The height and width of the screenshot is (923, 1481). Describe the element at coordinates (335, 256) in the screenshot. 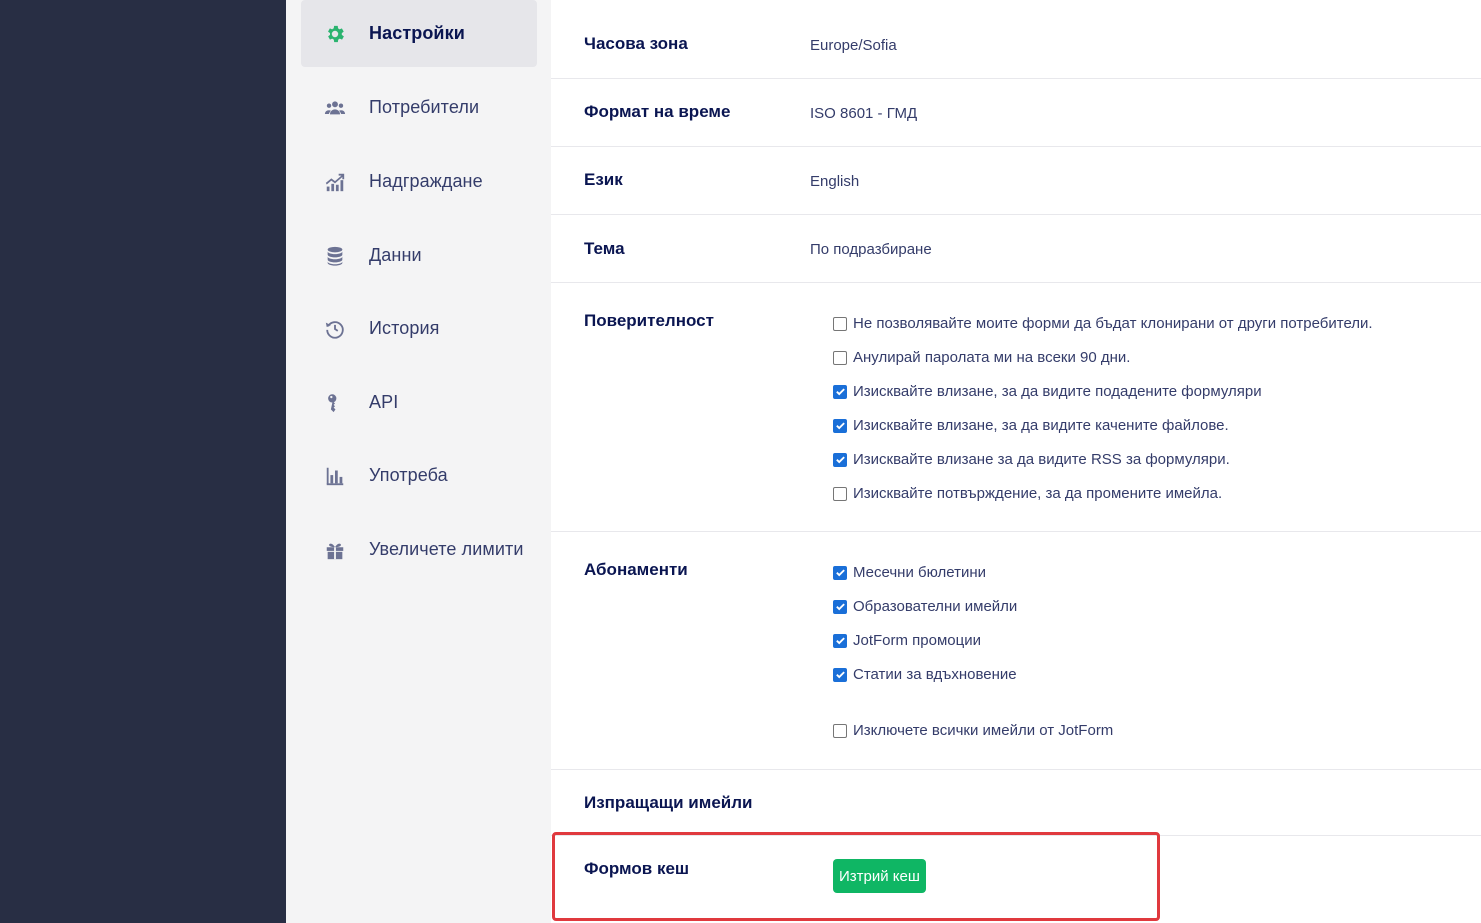

I see `database-icon` at that location.